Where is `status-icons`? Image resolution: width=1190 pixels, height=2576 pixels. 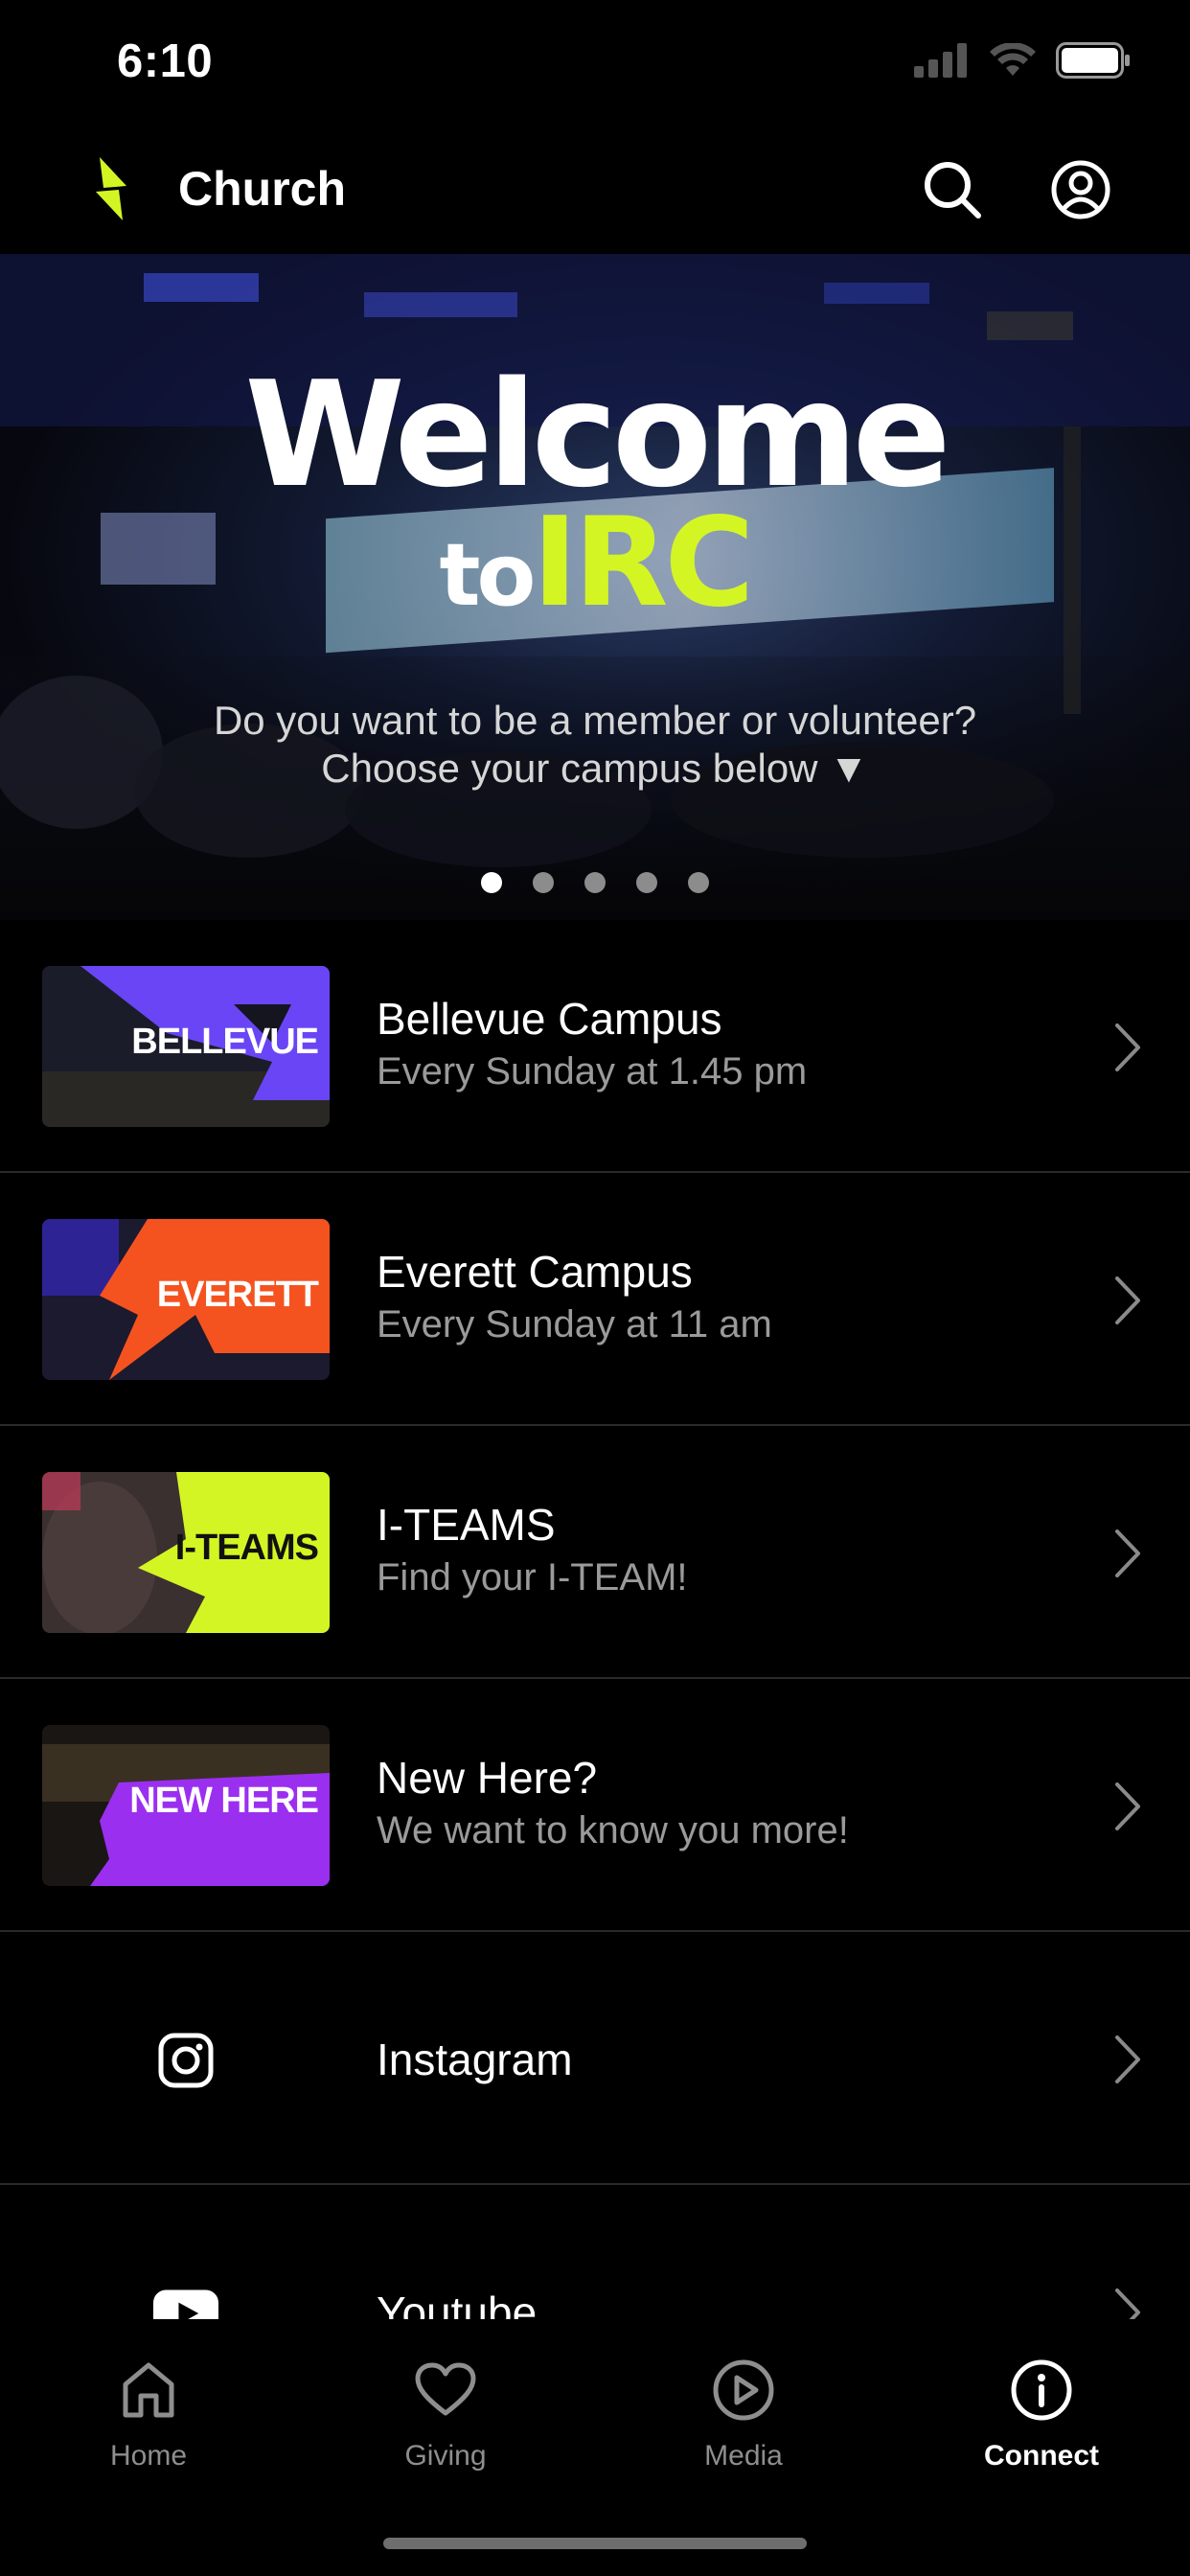
status-icons is located at coordinates (1023, 60).